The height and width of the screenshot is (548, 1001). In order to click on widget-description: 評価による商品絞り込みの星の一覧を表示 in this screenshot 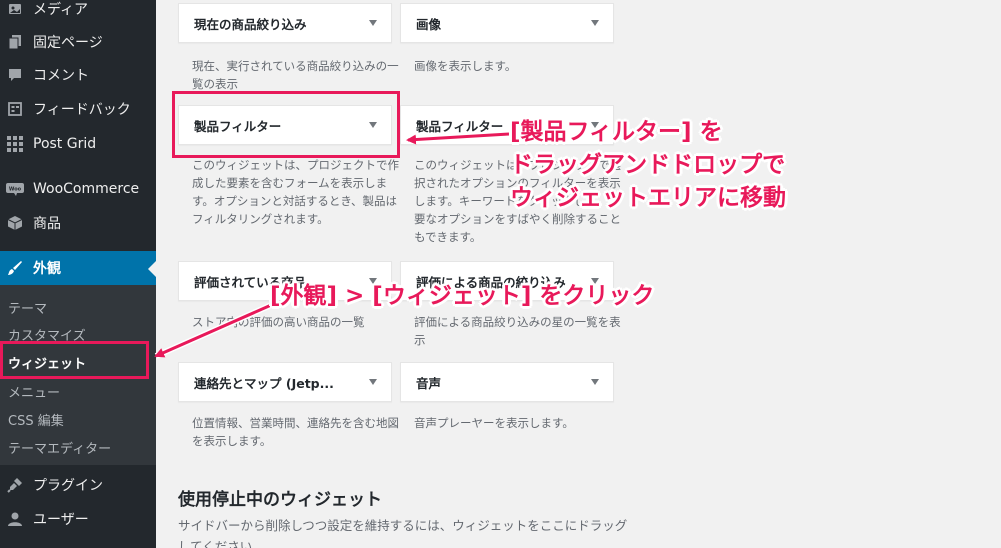, I will do `click(517, 331)`.